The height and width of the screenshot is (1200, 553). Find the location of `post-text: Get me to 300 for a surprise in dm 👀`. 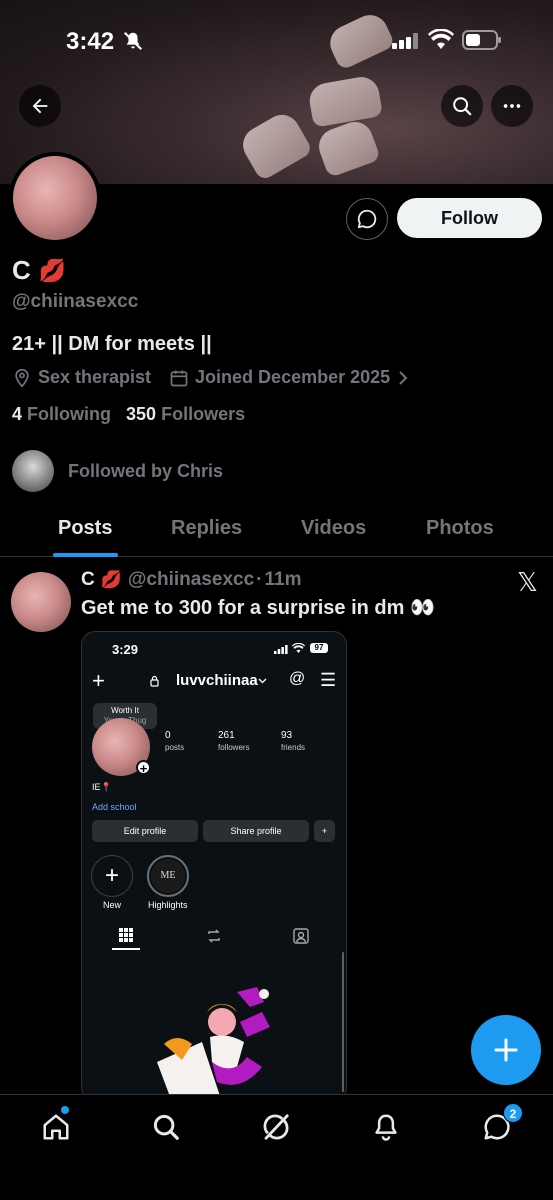

post-text: Get me to 300 for a surprise in dm 👀 is located at coordinates (258, 608).